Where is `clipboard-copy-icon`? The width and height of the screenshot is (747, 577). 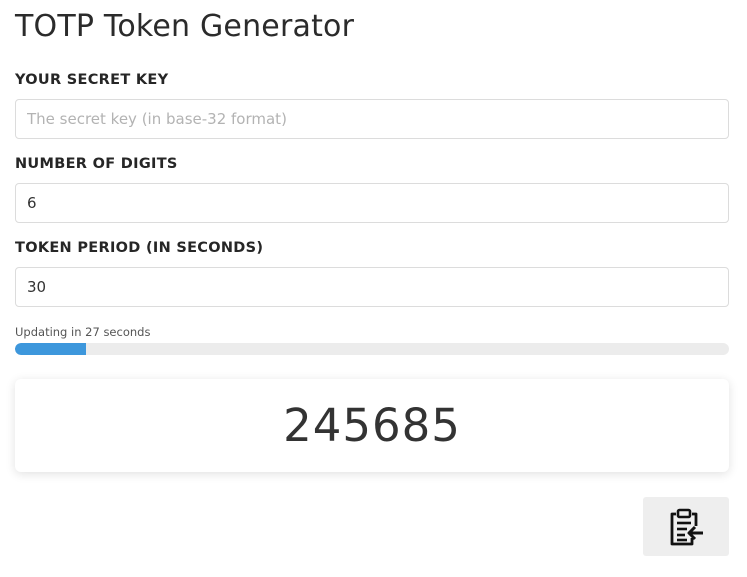 clipboard-copy-icon is located at coordinates (686, 527).